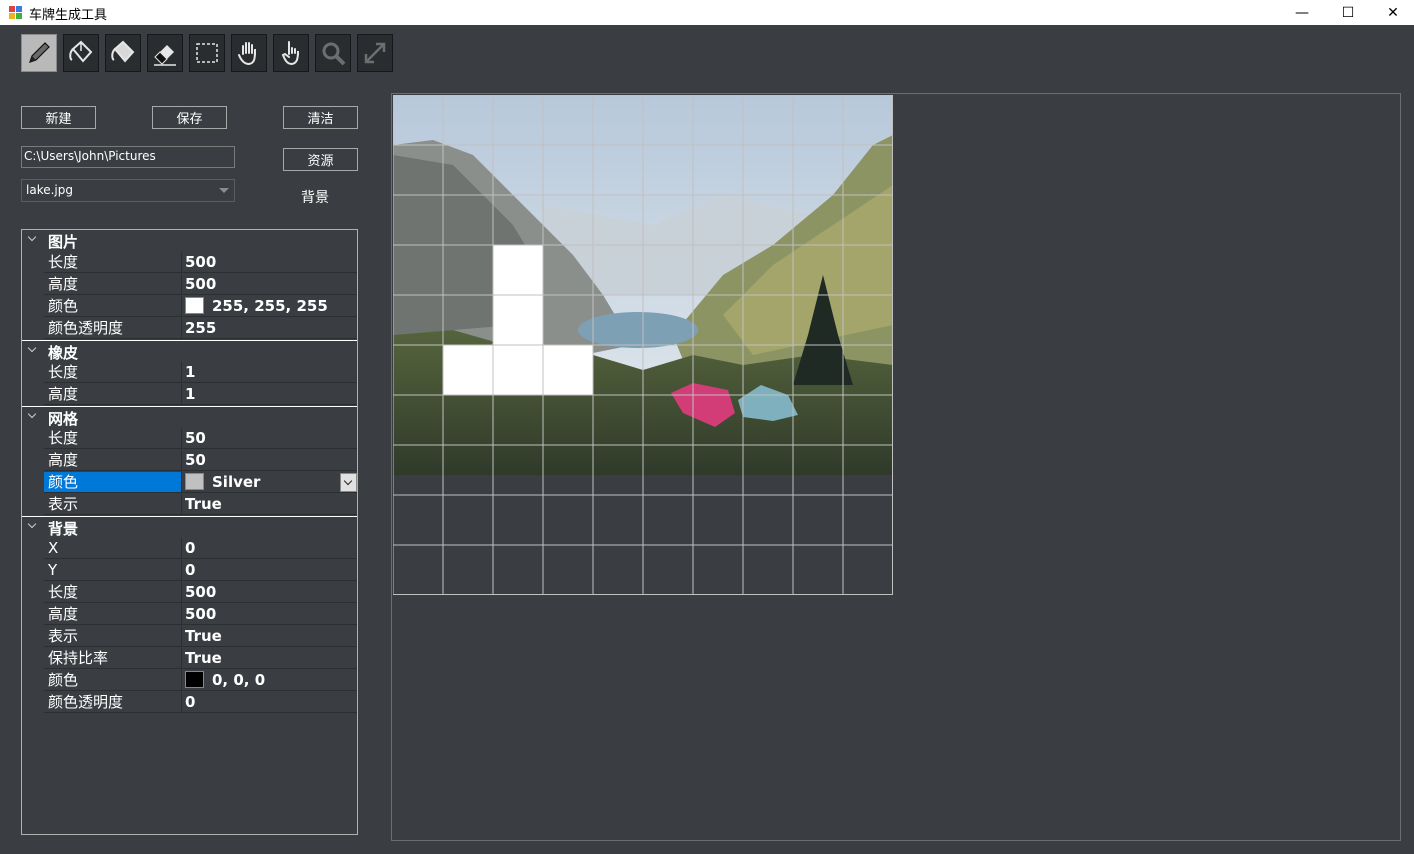  I want to click on title-bar: 车牌生成工具 — ☐ ✕, so click(707, 12).